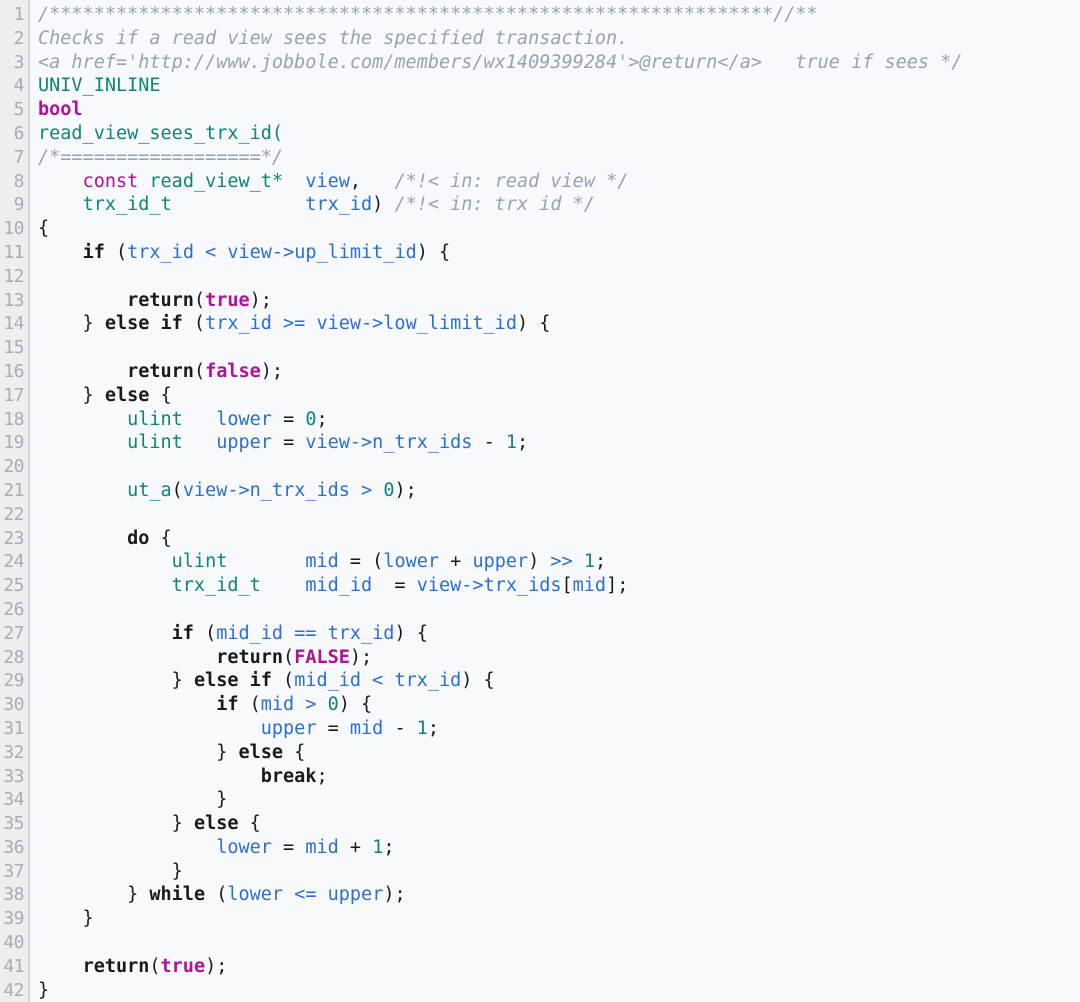  I want to click on line-number: 9, so click(19, 205).